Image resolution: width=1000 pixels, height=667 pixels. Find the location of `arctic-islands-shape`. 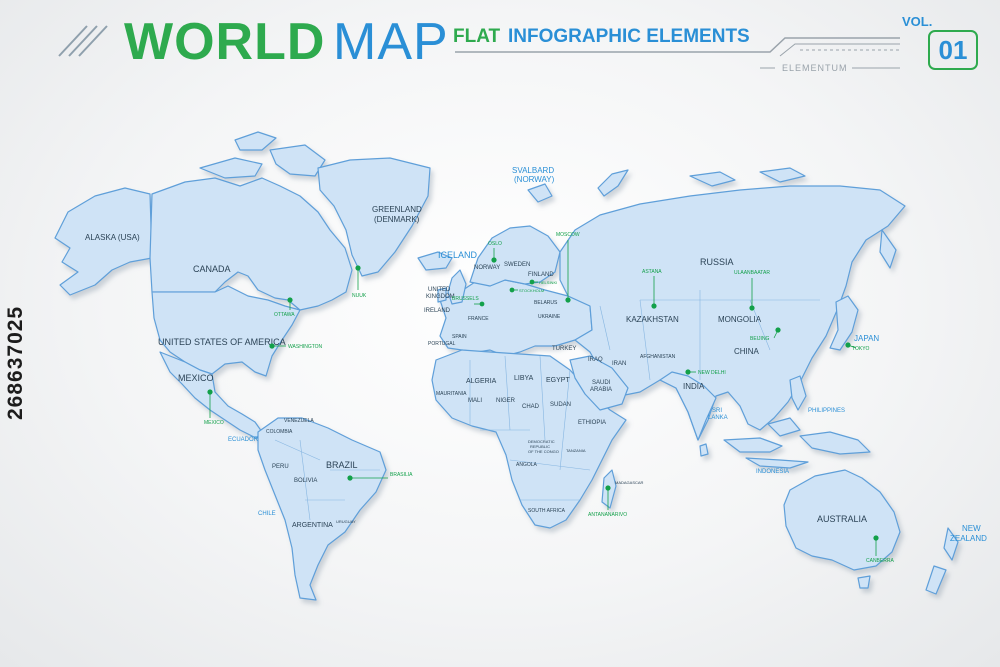

arctic-islands-shape is located at coordinates (262, 155).